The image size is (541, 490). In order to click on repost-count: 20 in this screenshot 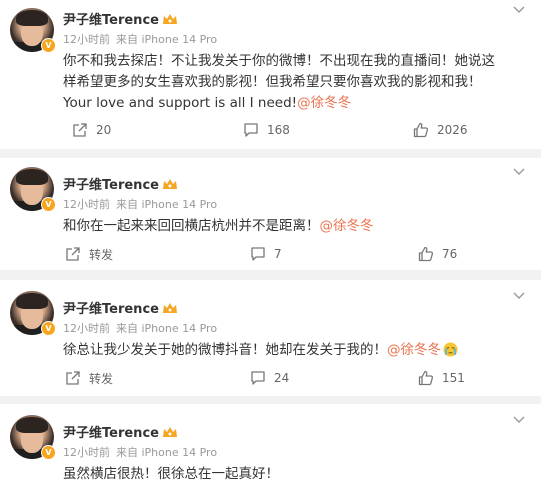, I will do `click(104, 130)`.